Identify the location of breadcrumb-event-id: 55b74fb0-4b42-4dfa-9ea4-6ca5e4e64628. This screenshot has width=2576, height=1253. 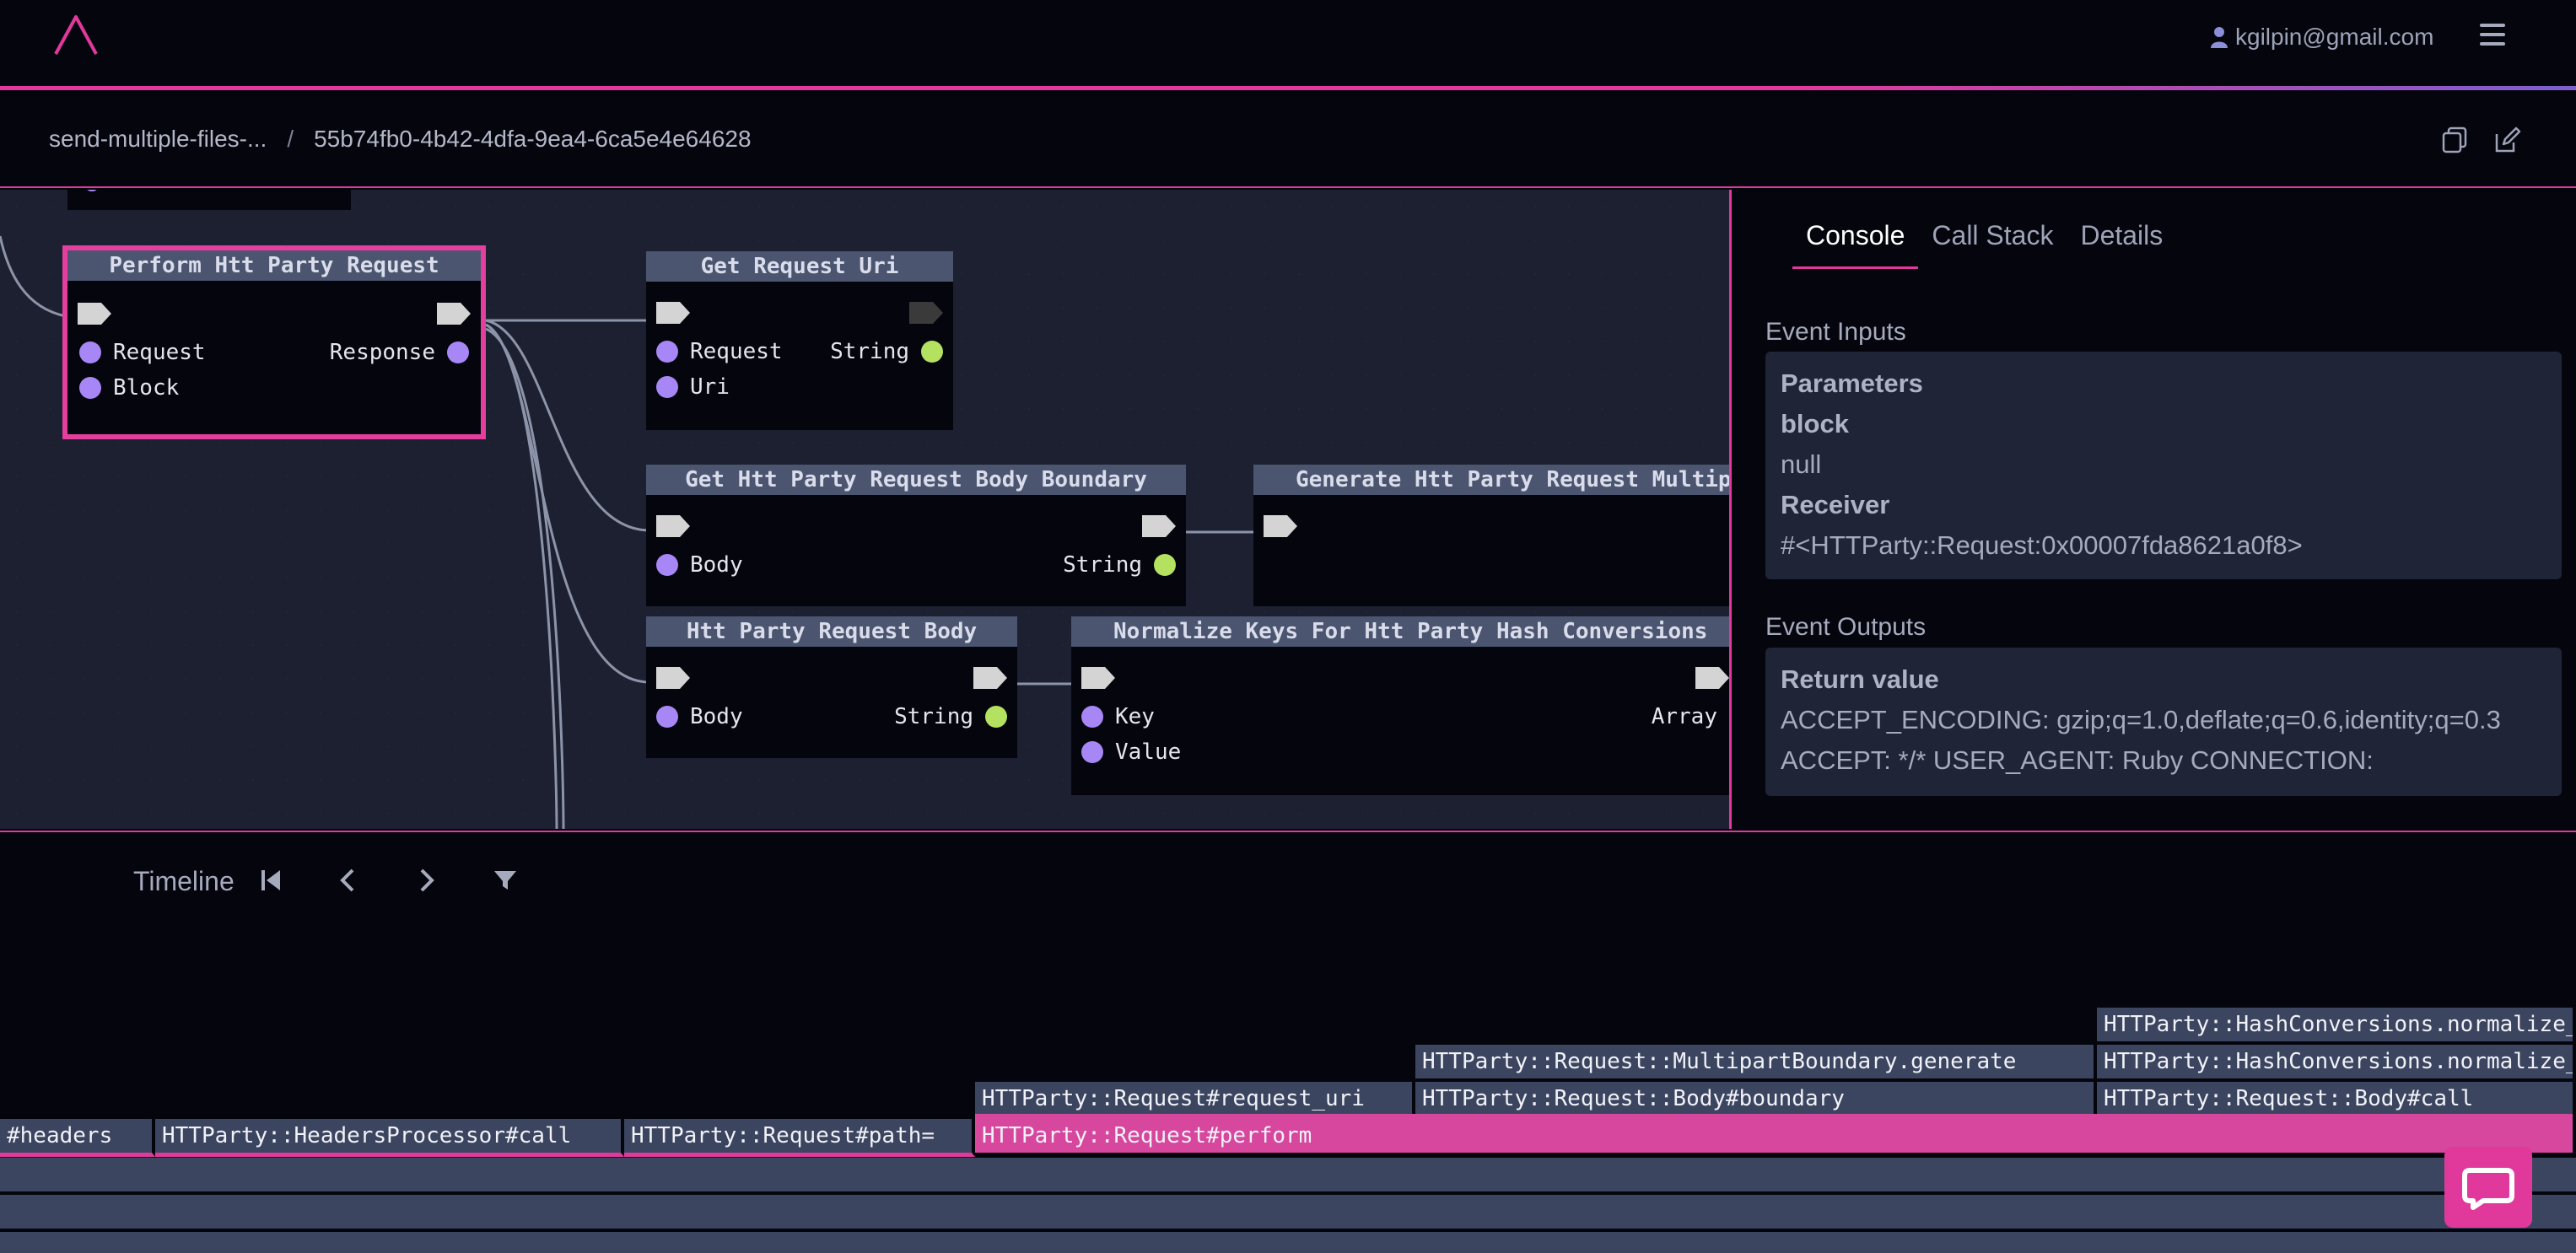
(533, 139).